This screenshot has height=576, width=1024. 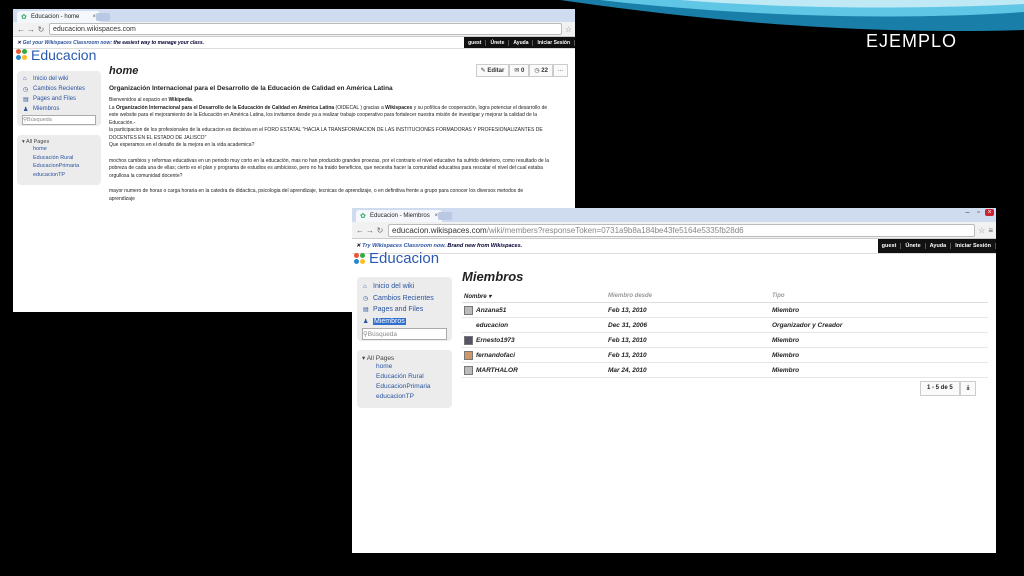 I want to click on browser-tab: ✿ Educacion - home ×, so click(x=58, y=17).